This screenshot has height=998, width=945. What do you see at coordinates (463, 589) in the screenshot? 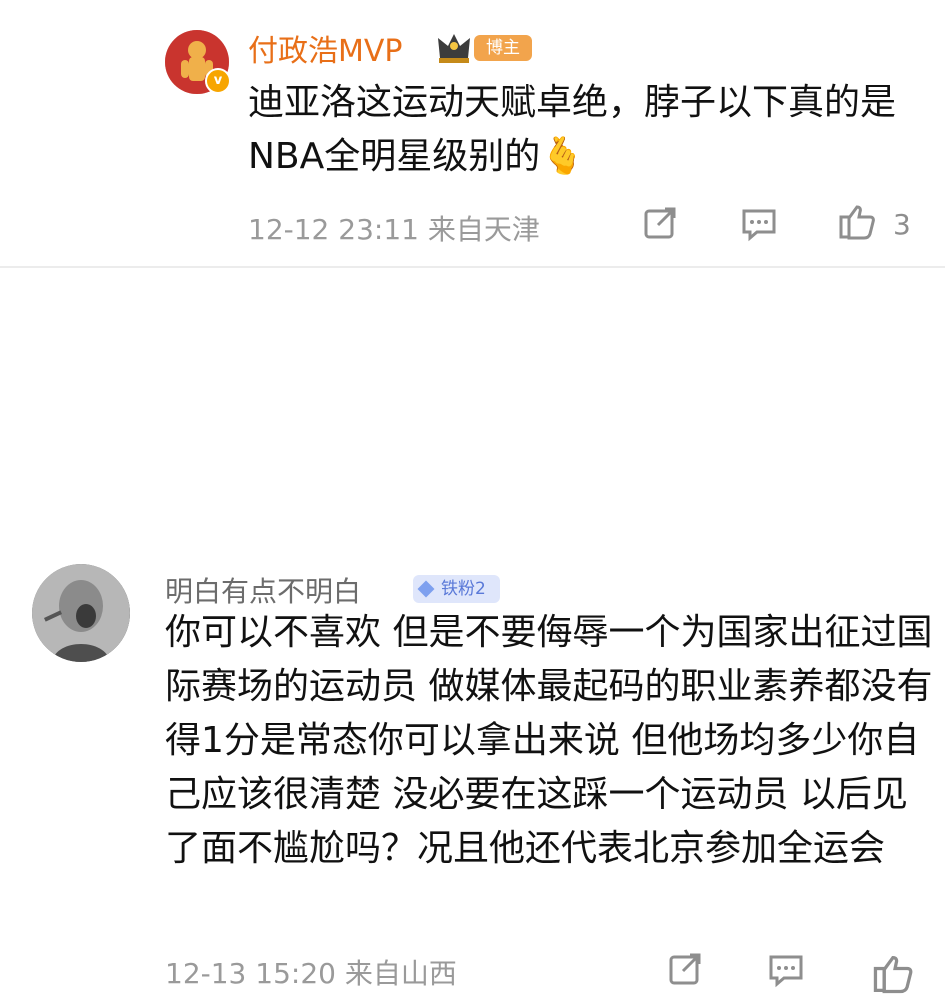
I see `fan-badge-label: 铁粉2` at bounding box center [463, 589].